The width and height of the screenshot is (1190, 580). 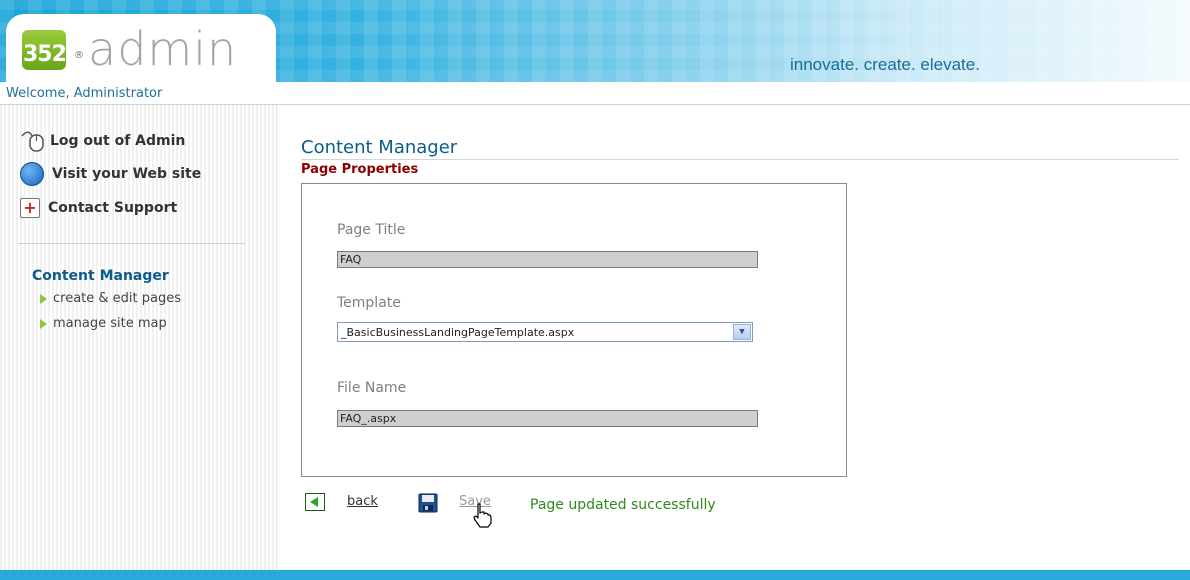 I want to click on back-link: back, so click(x=362, y=501).